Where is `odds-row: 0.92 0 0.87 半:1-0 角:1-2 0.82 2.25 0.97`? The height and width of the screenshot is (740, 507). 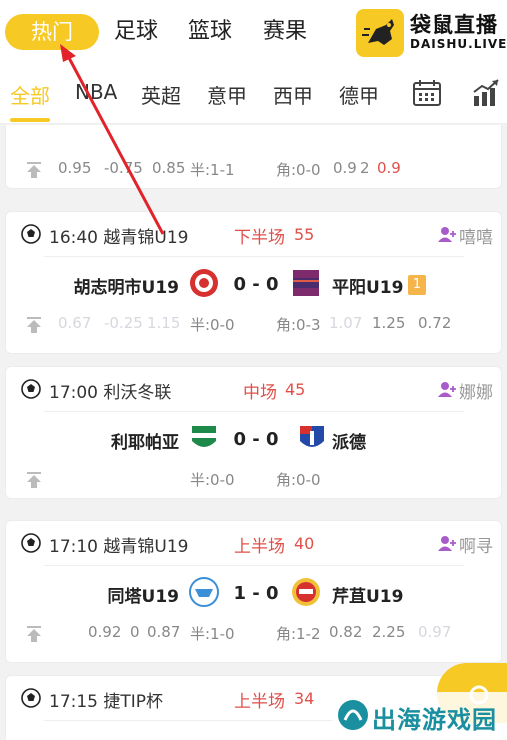 odds-row: 0.92 0 0.87 半:1-0 角:1-2 0.82 2.25 0.97 is located at coordinates (254, 635).